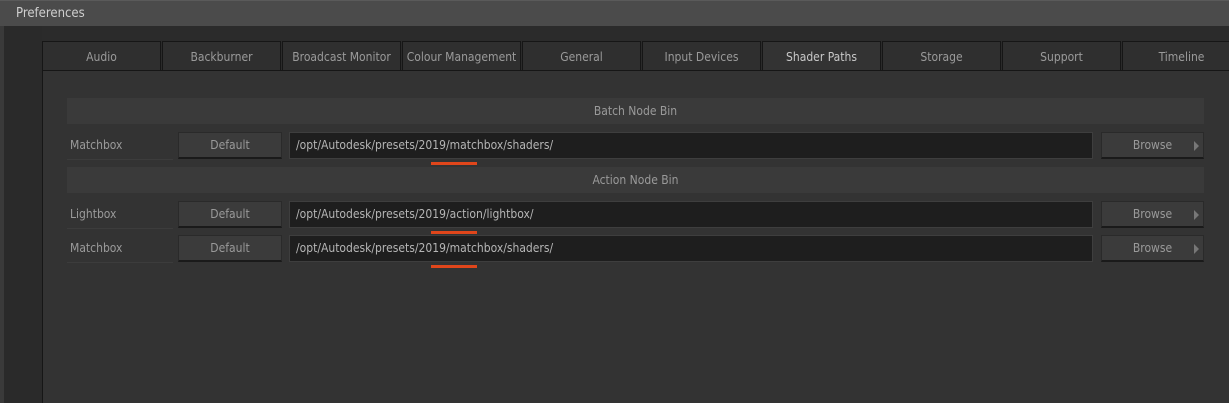  What do you see at coordinates (581, 56) in the screenshot?
I see `tab-general: General` at bounding box center [581, 56].